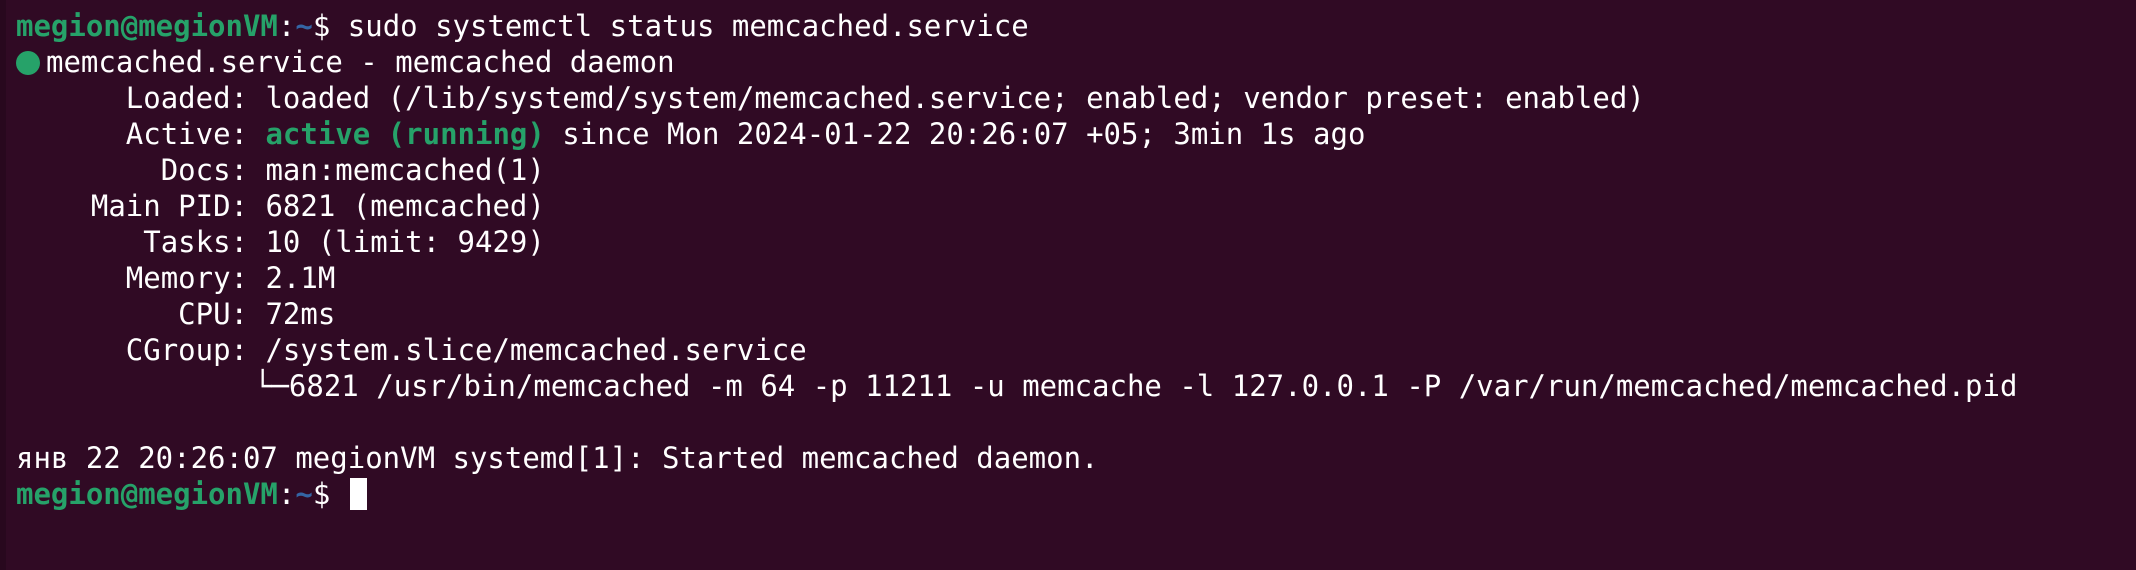  What do you see at coordinates (360, 62) in the screenshot?
I see `unit-title: memcached.service - memcached daemon` at bounding box center [360, 62].